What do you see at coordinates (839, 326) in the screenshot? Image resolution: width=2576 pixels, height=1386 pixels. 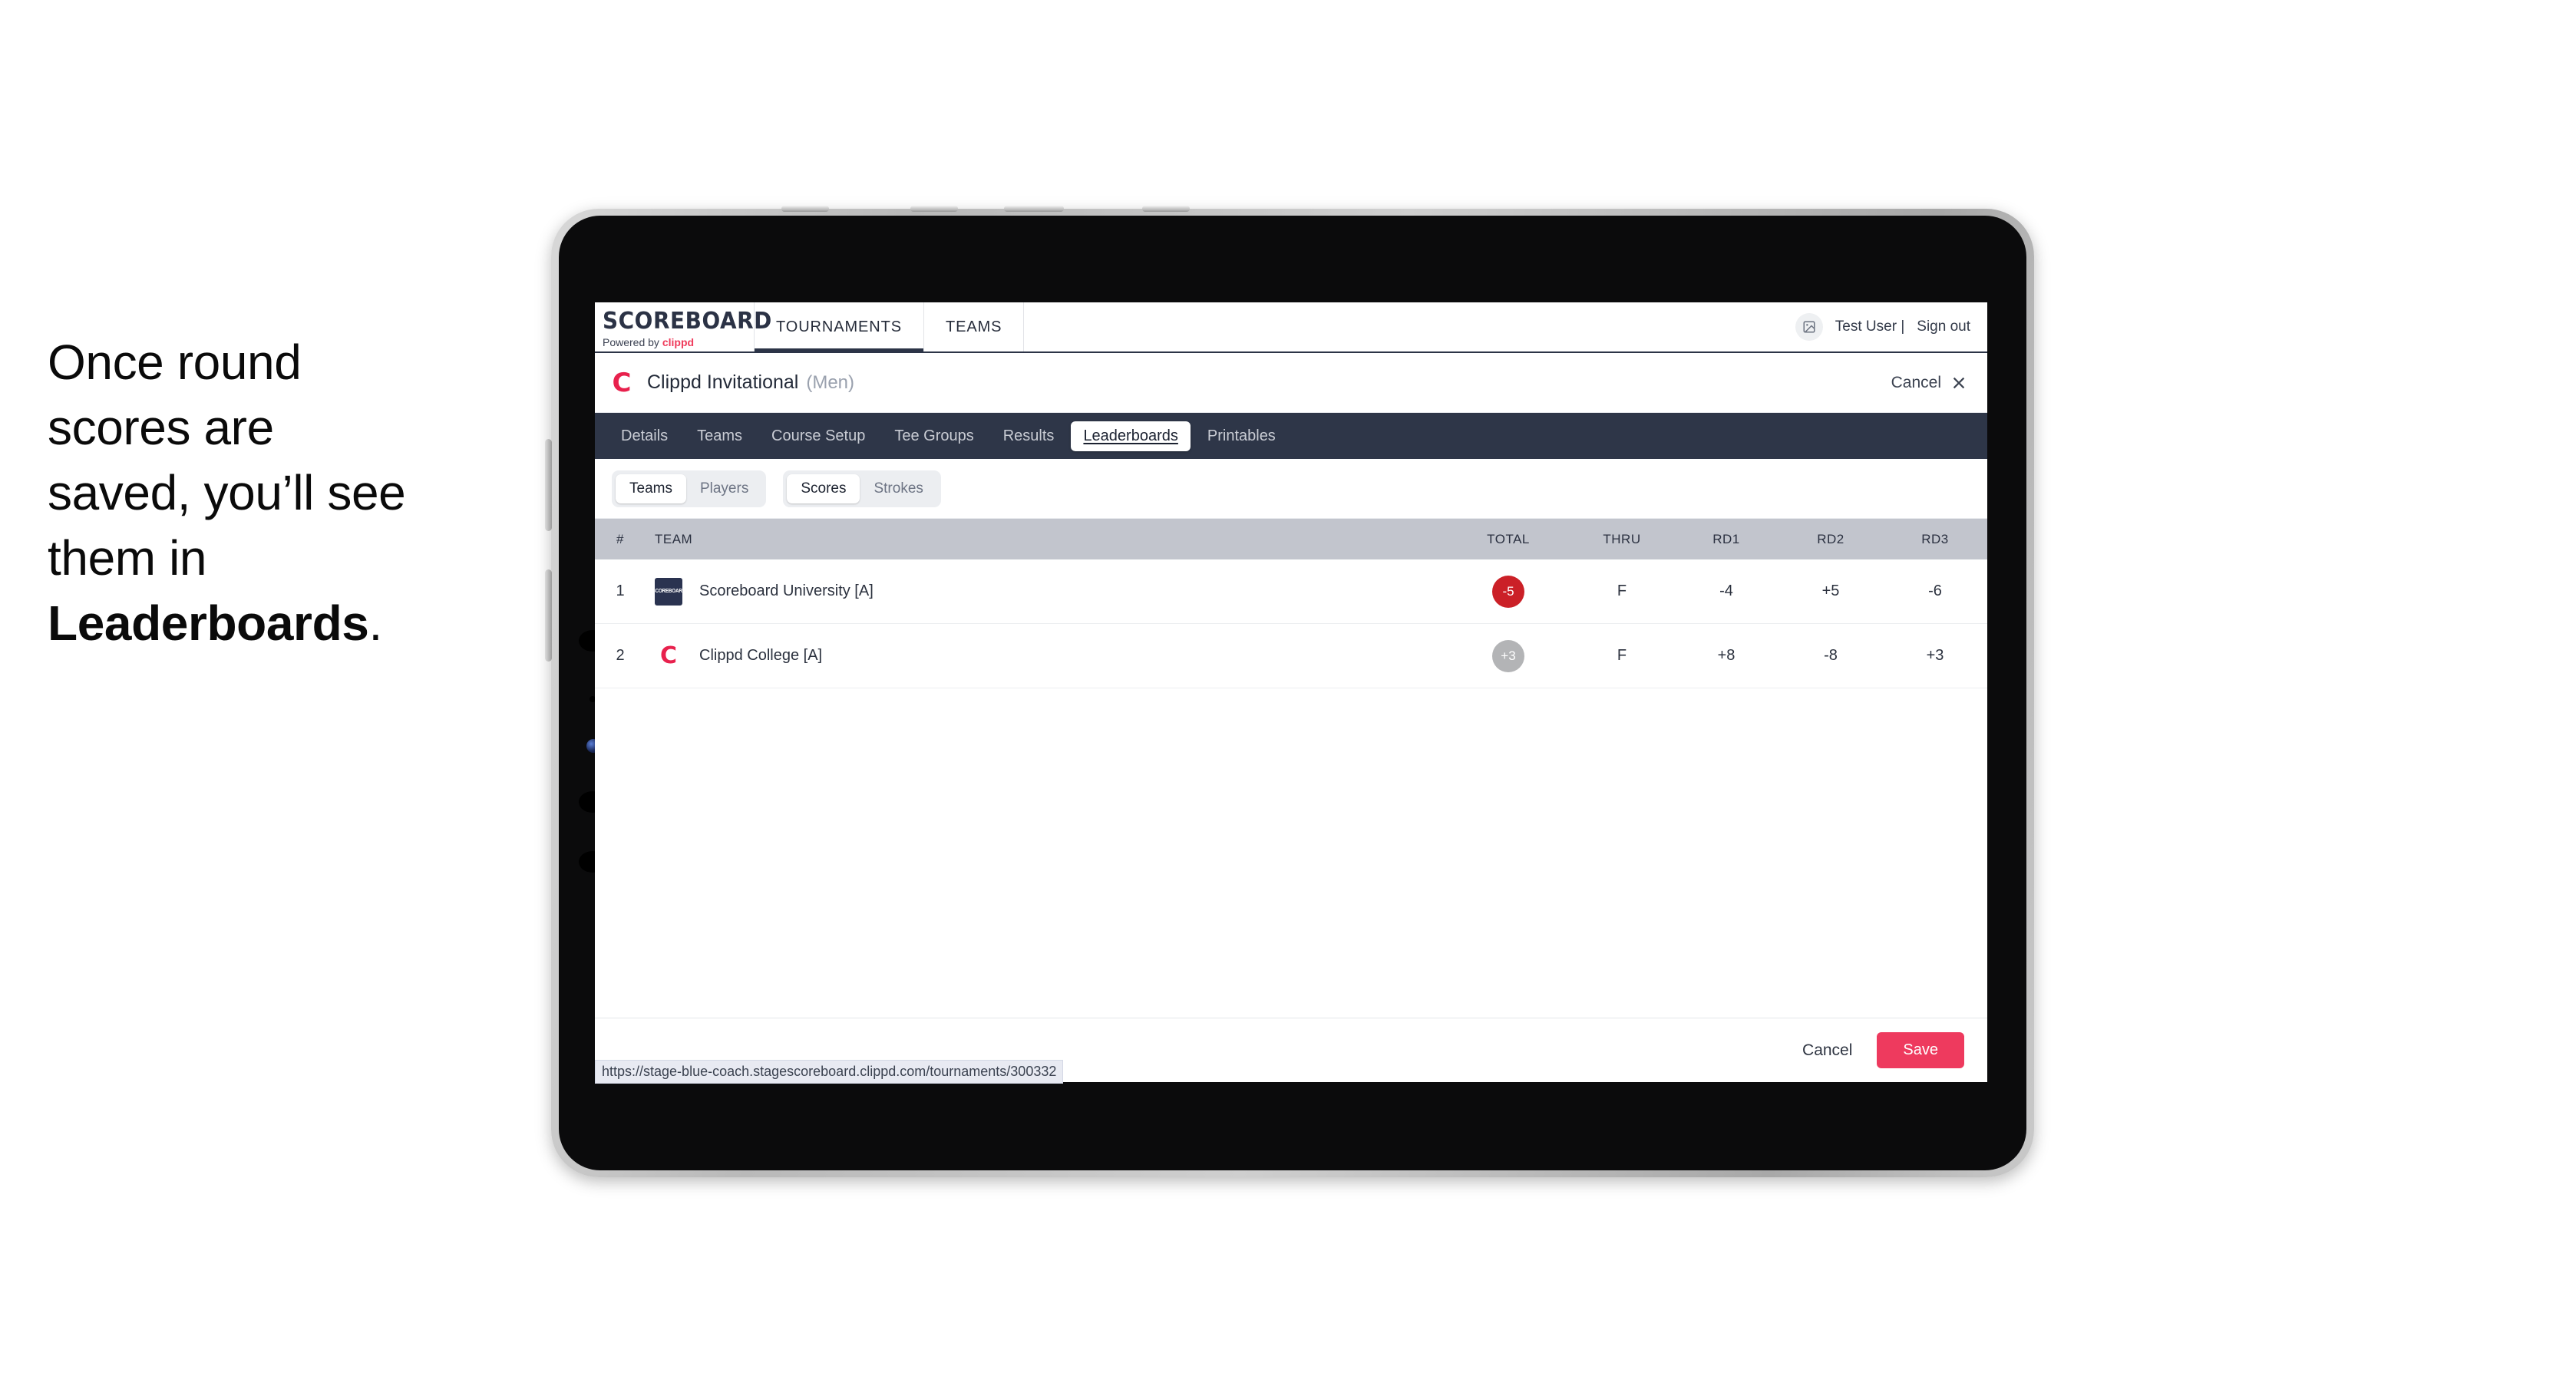 I see `nav-item-tournaments: TOURNAMENTS` at bounding box center [839, 326].